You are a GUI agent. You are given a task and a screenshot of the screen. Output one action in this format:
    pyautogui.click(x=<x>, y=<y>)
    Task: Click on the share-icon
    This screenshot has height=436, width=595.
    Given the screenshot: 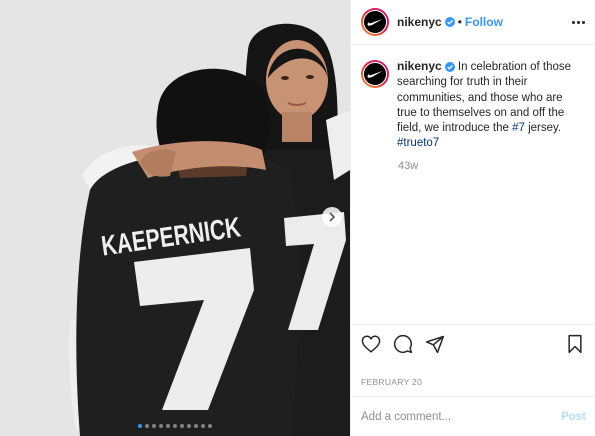 What is the action you would take?
    pyautogui.click(x=435, y=344)
    